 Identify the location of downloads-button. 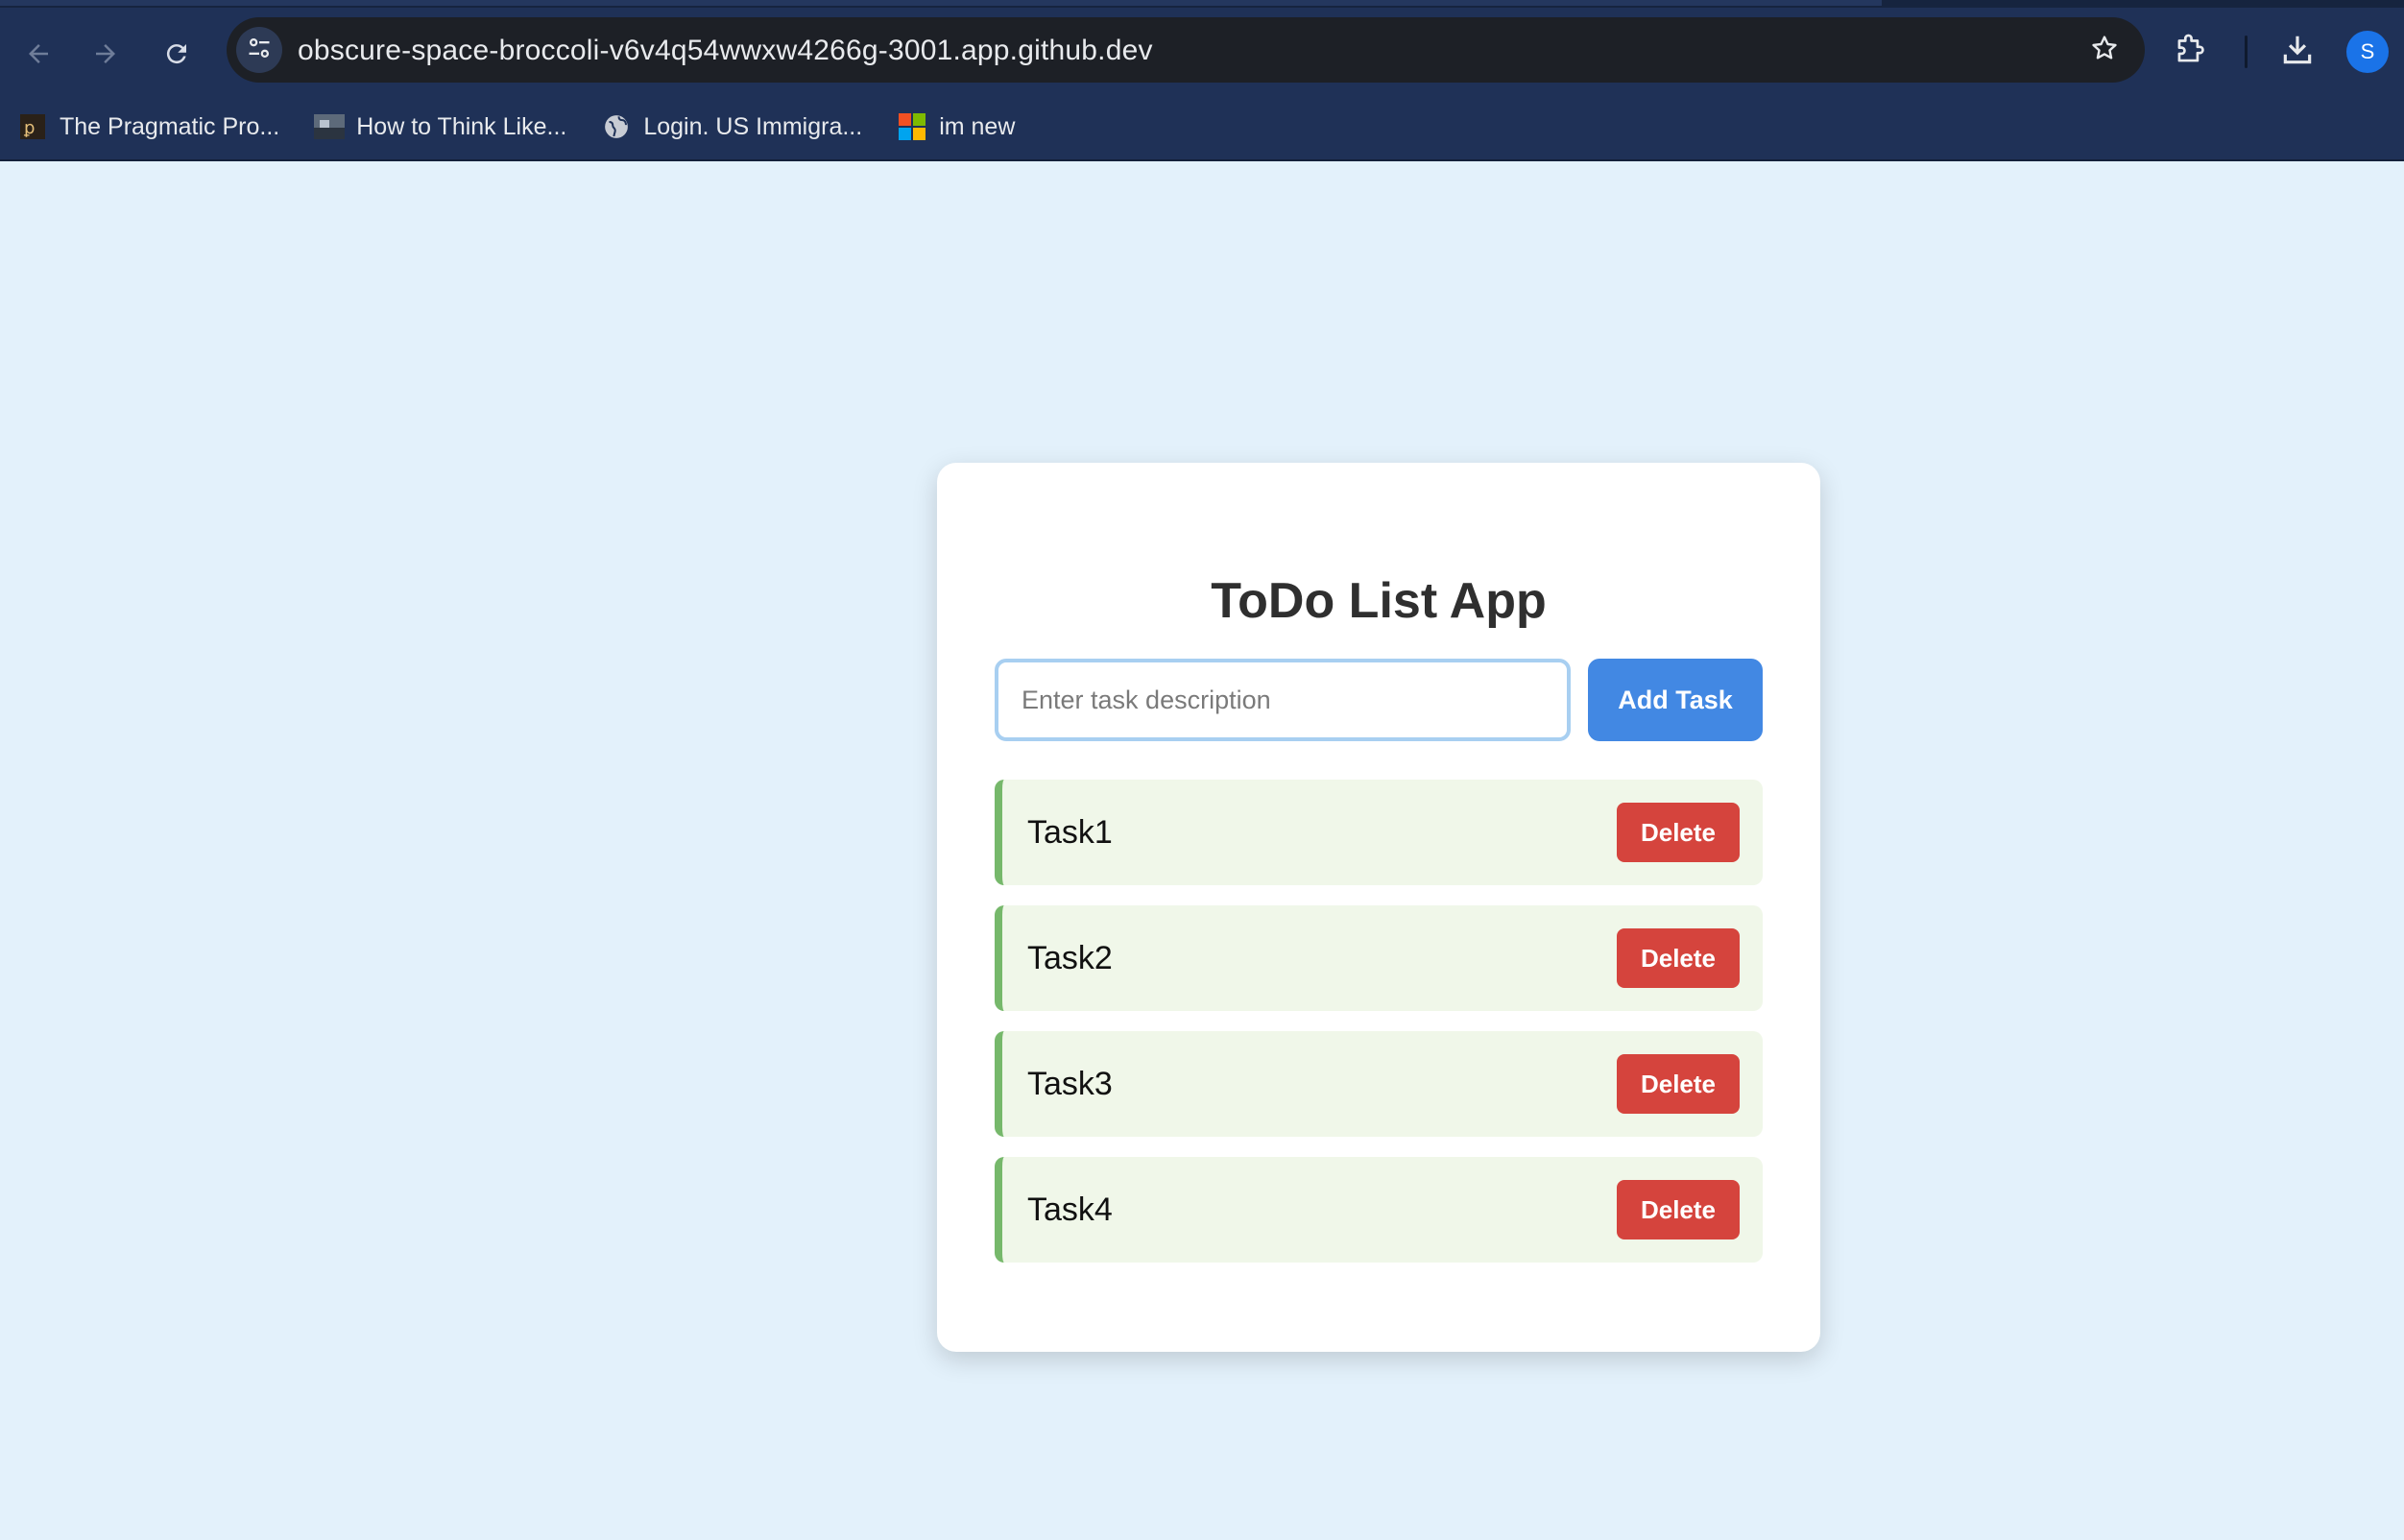
(2297, 52).